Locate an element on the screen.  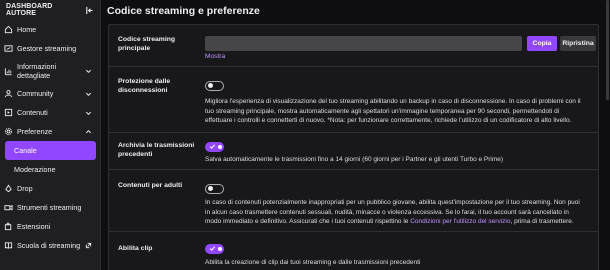
home-icon is located at coordinates (8, 29).